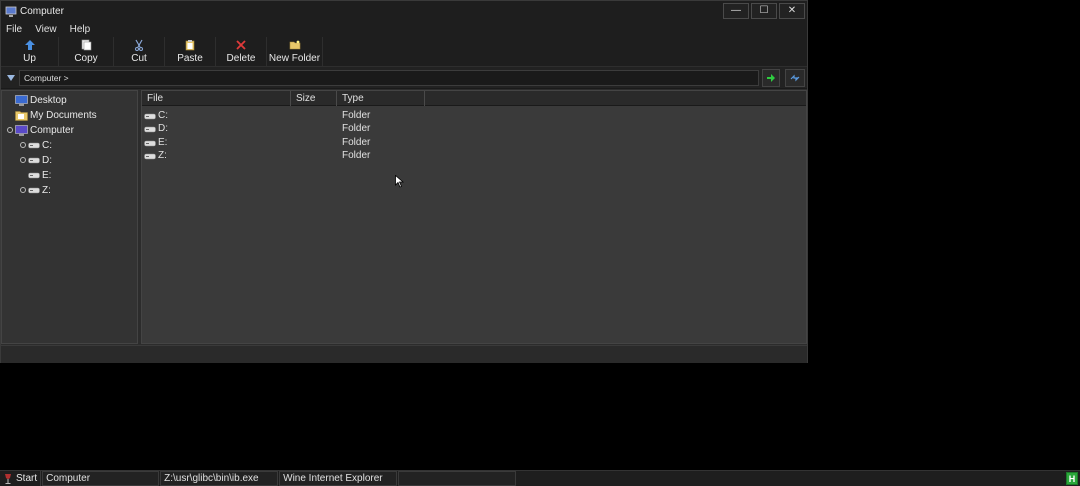 This screenshot has width=1080, height=486. Describe the element at coordinates (399, 181) in the screenshot. I see `mouse-cursor-icon` at that location.